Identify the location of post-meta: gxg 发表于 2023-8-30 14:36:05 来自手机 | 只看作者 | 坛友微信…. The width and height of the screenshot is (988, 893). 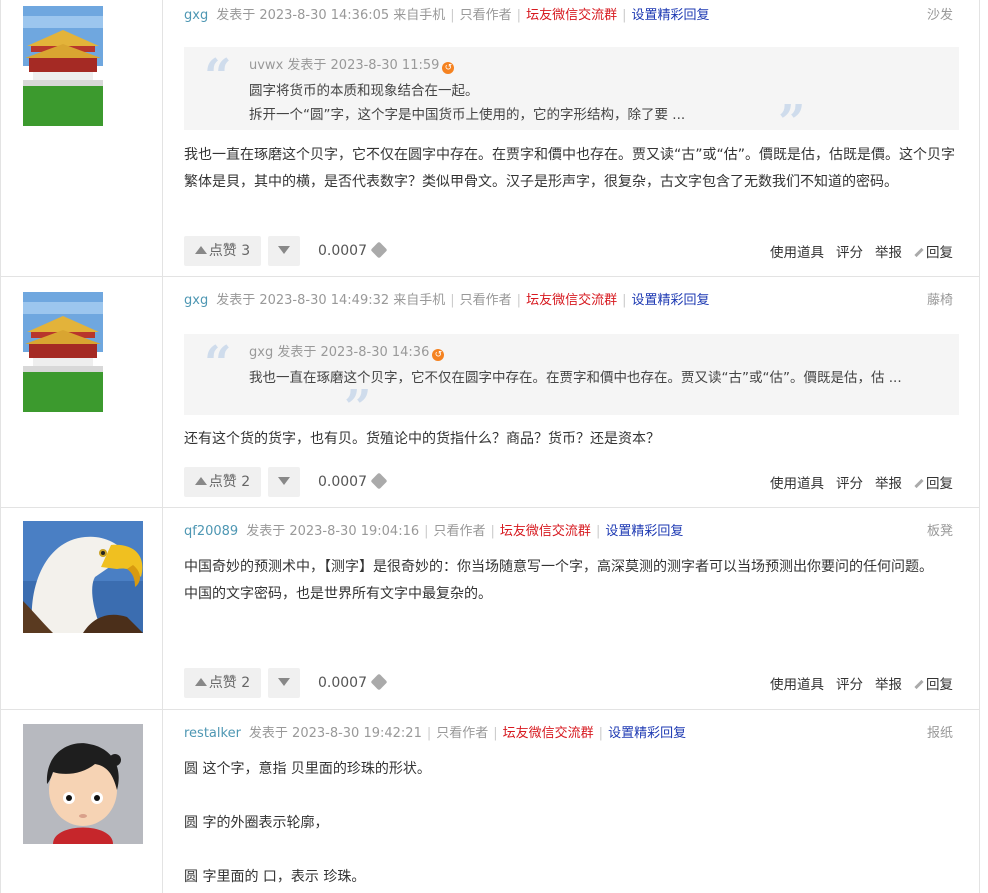
(571, 13).